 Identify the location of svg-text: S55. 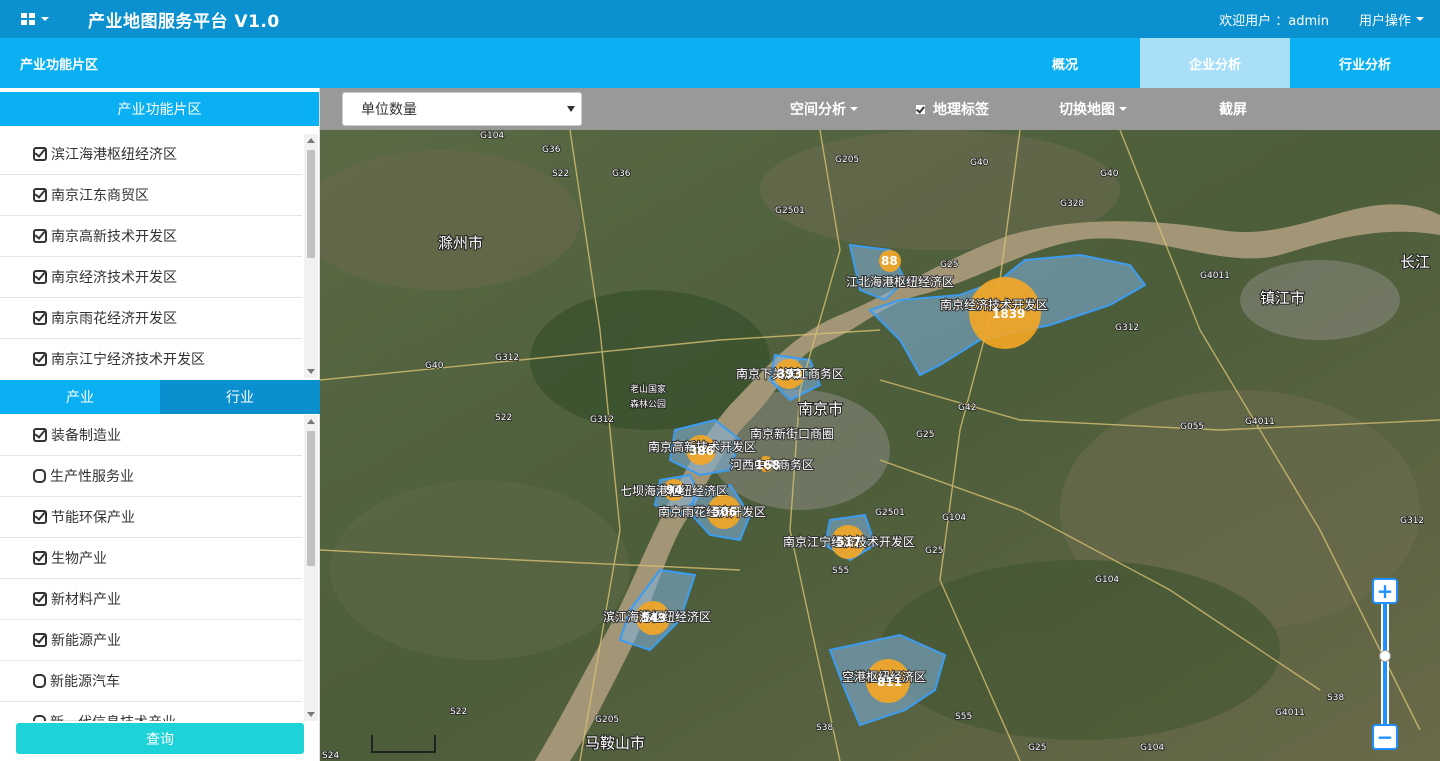
(840, 571).